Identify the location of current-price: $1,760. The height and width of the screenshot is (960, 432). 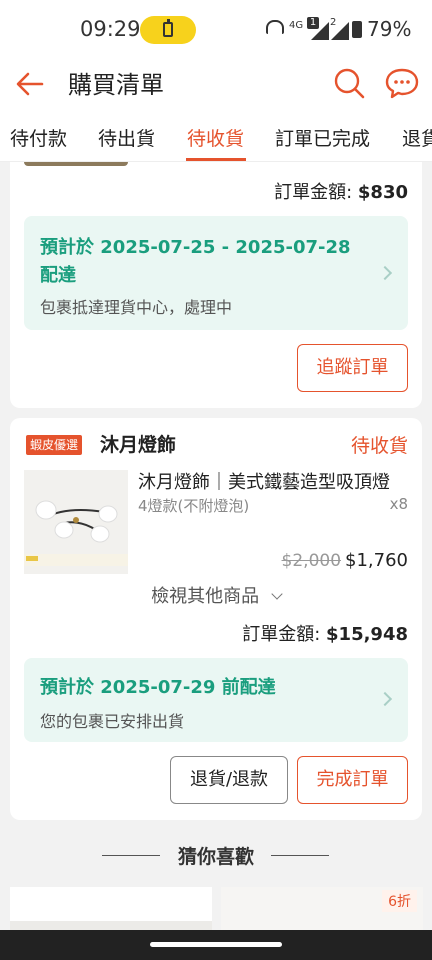
(376, 560).